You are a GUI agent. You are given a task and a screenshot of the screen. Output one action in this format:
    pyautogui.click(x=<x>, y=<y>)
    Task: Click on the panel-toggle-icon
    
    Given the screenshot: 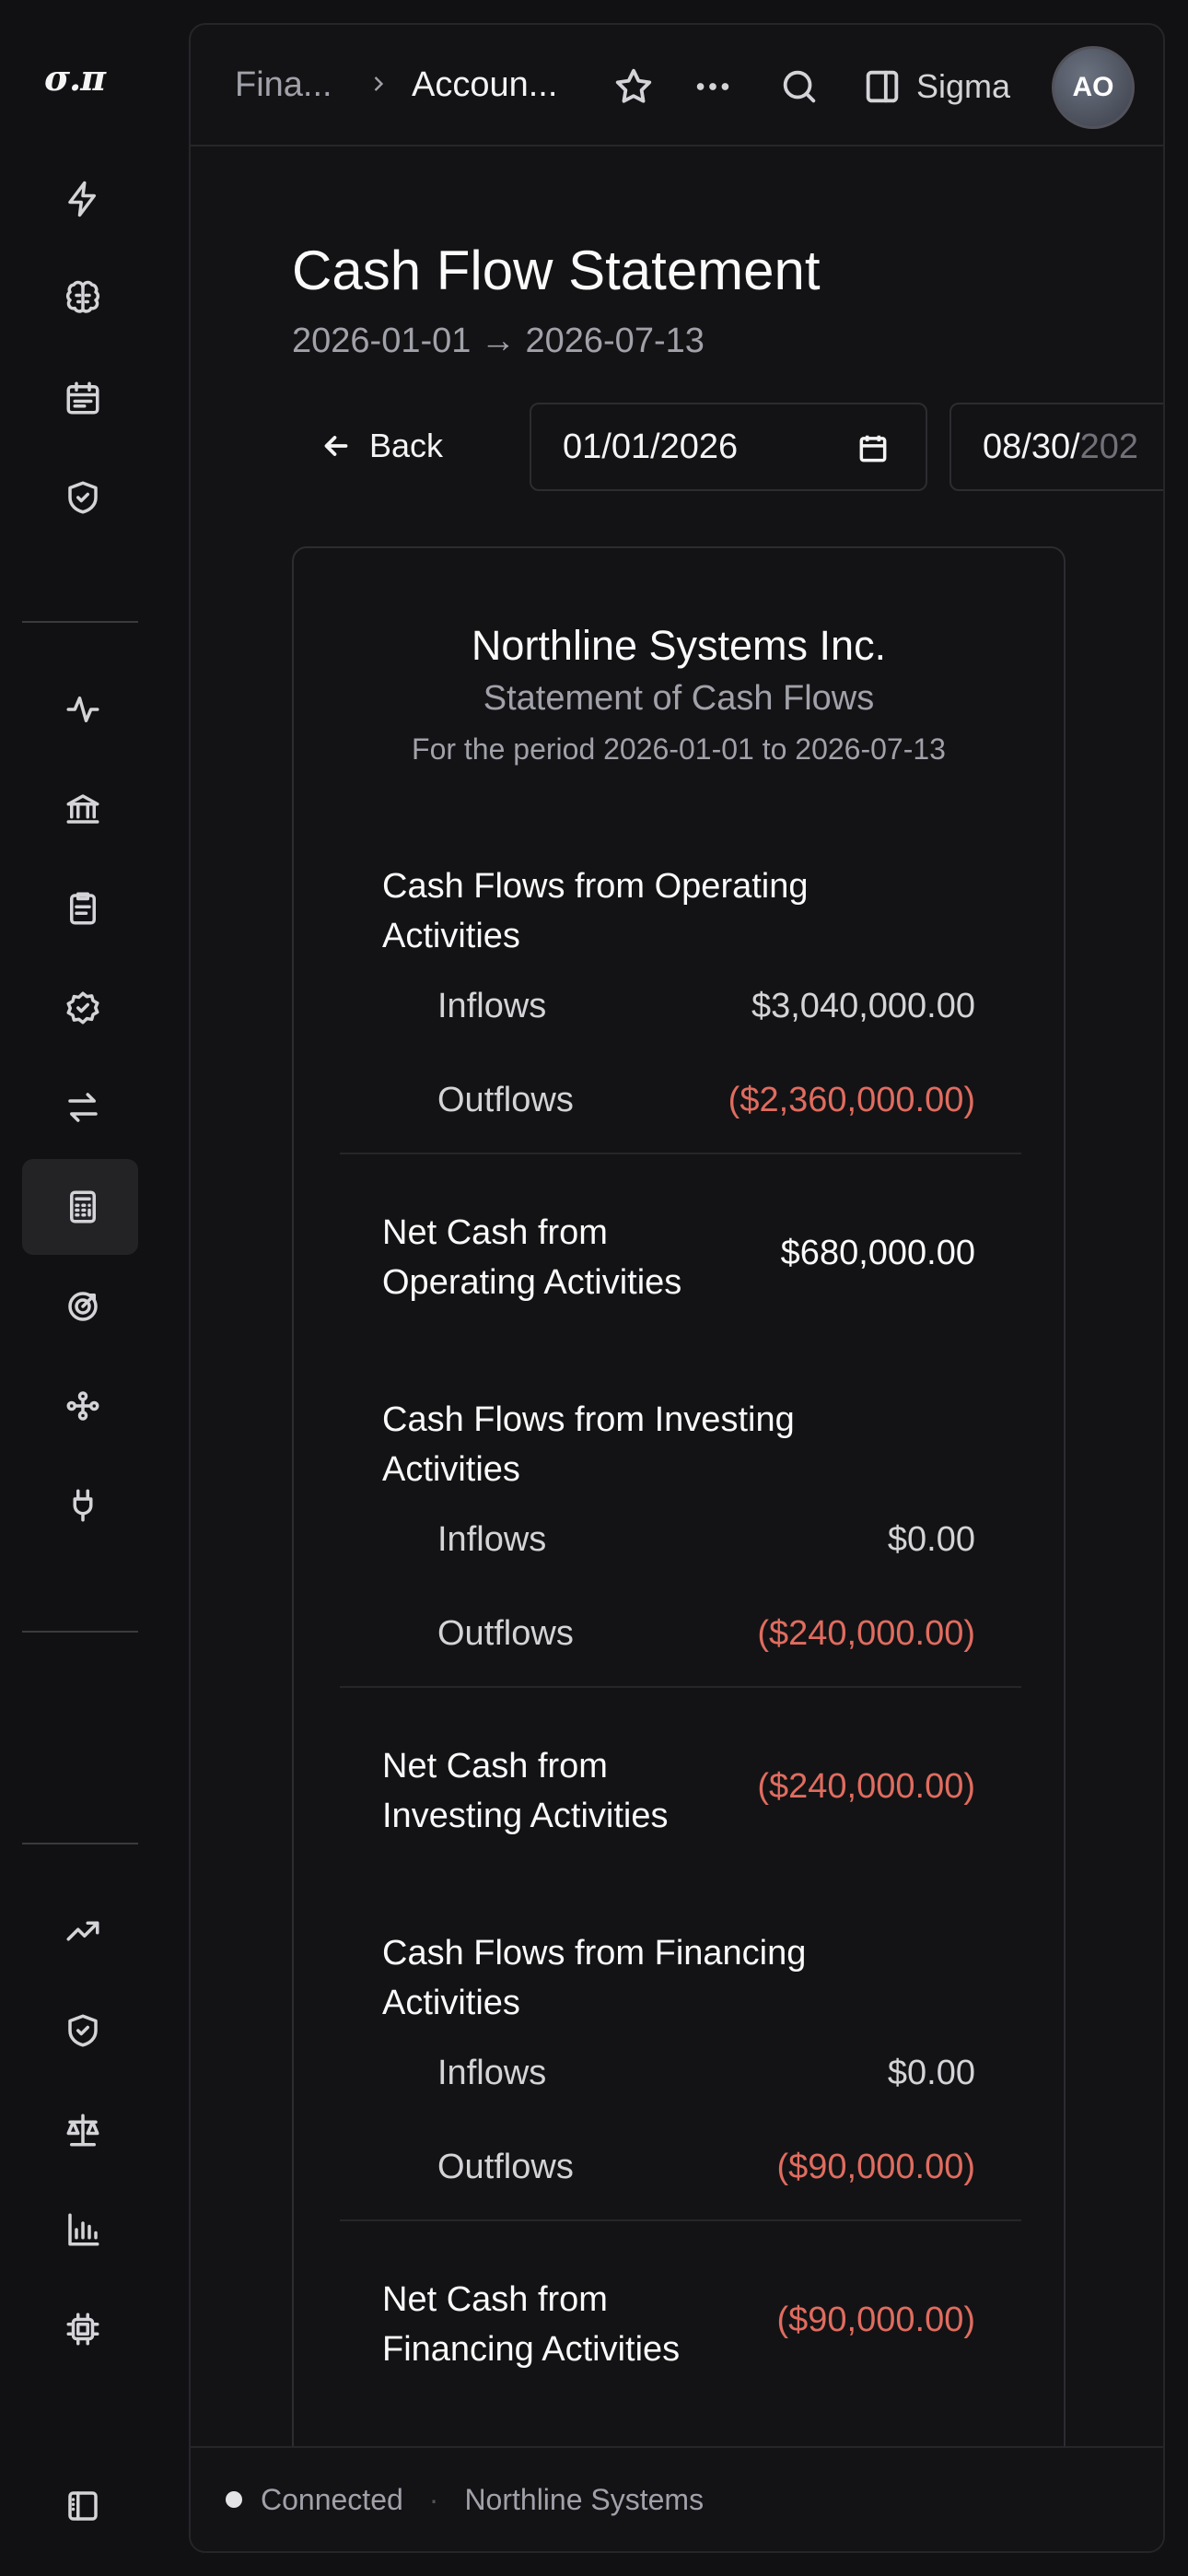 What is the action you would take?
    pyautogui.click(x=882, y=86)
    